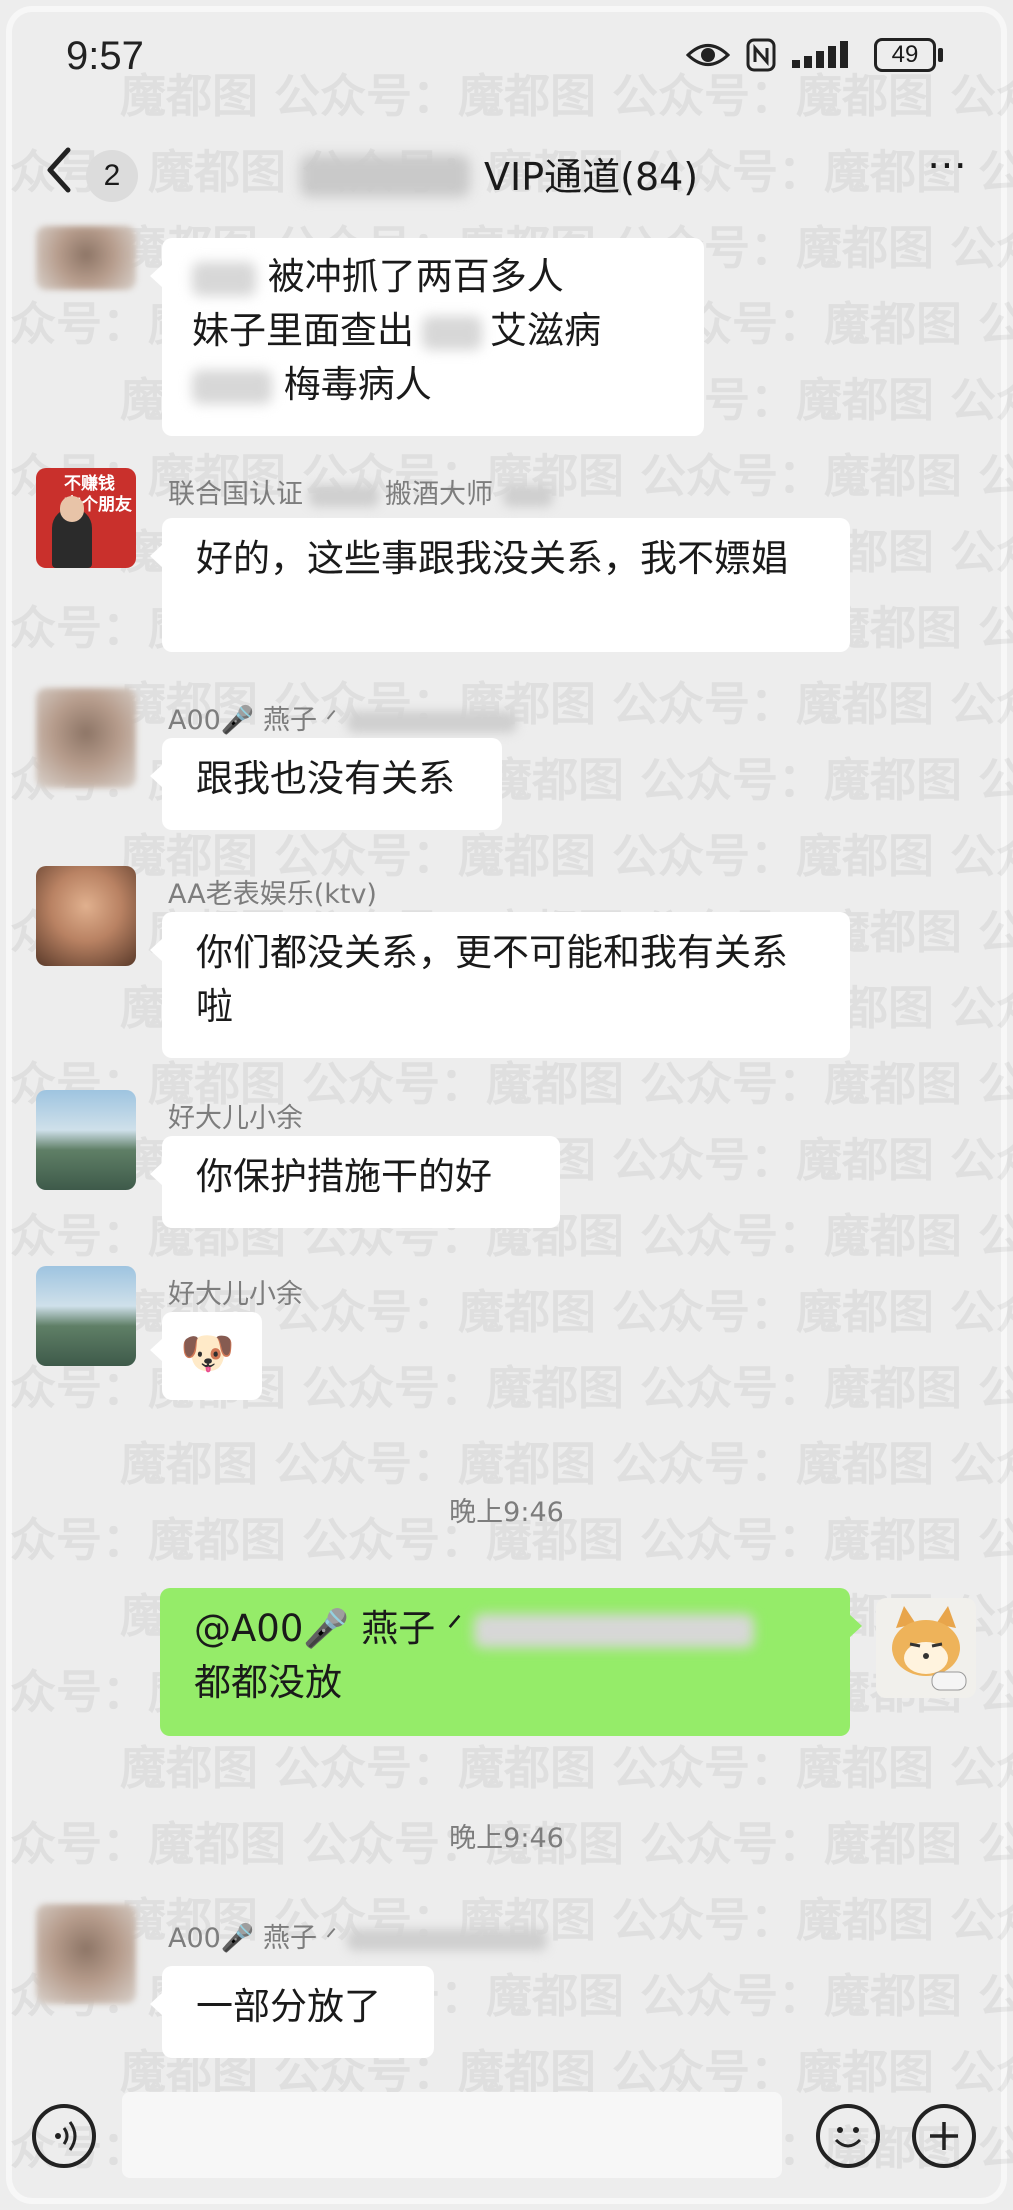 The height and width of the screenshot is (2210, 1013). Describe the element at coordinates (820, 54) in the screenshot. I see `signal-icon` at that location.